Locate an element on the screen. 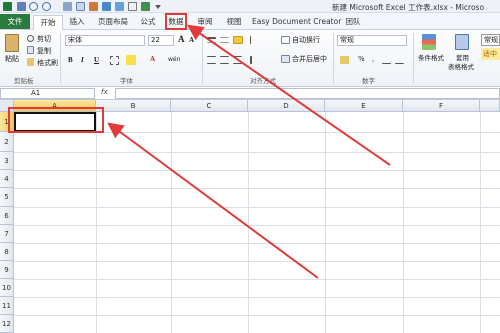  column-header-next is located at coordinates (490, 106).